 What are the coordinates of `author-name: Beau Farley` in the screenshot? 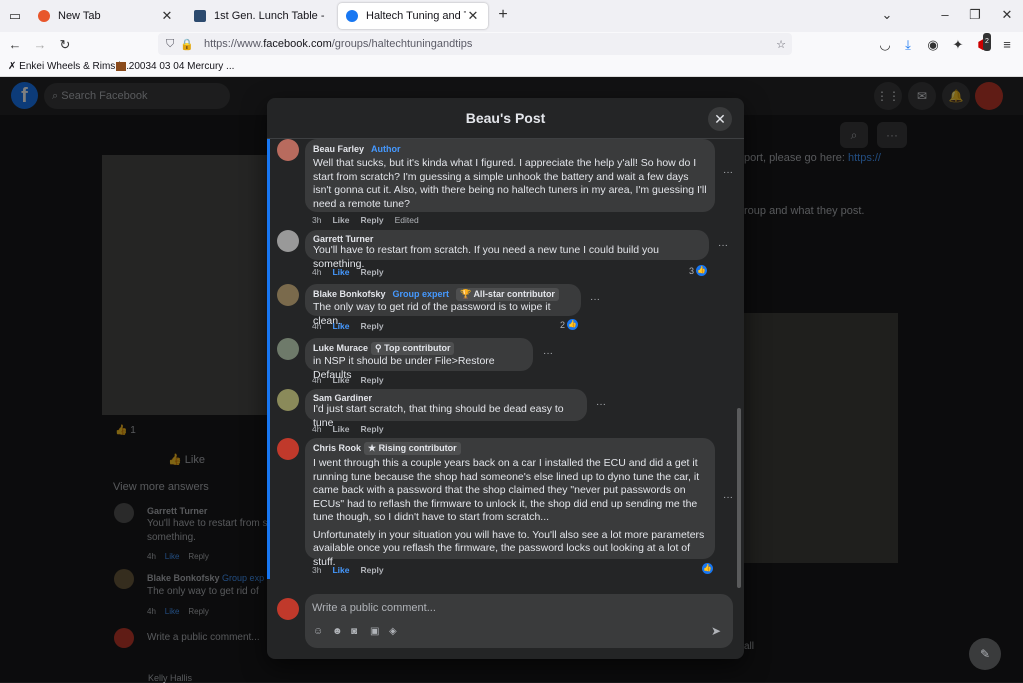 It's located at (338, 149).